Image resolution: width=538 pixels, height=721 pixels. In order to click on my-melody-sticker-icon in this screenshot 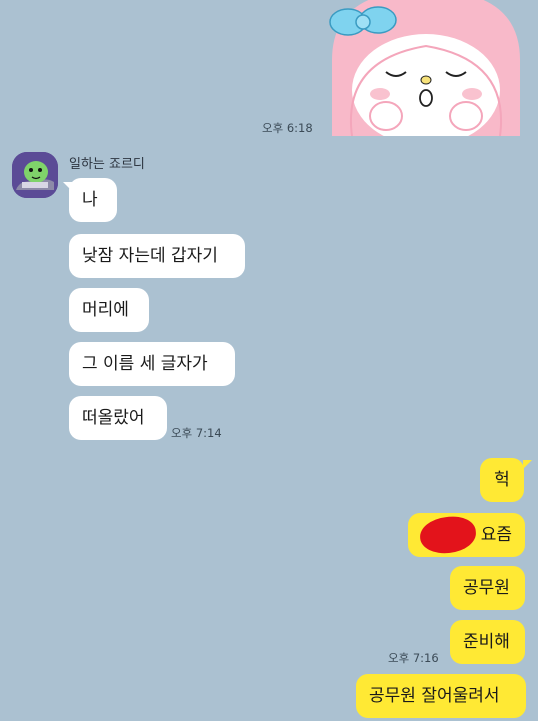, I will do `click(426, 68)`.